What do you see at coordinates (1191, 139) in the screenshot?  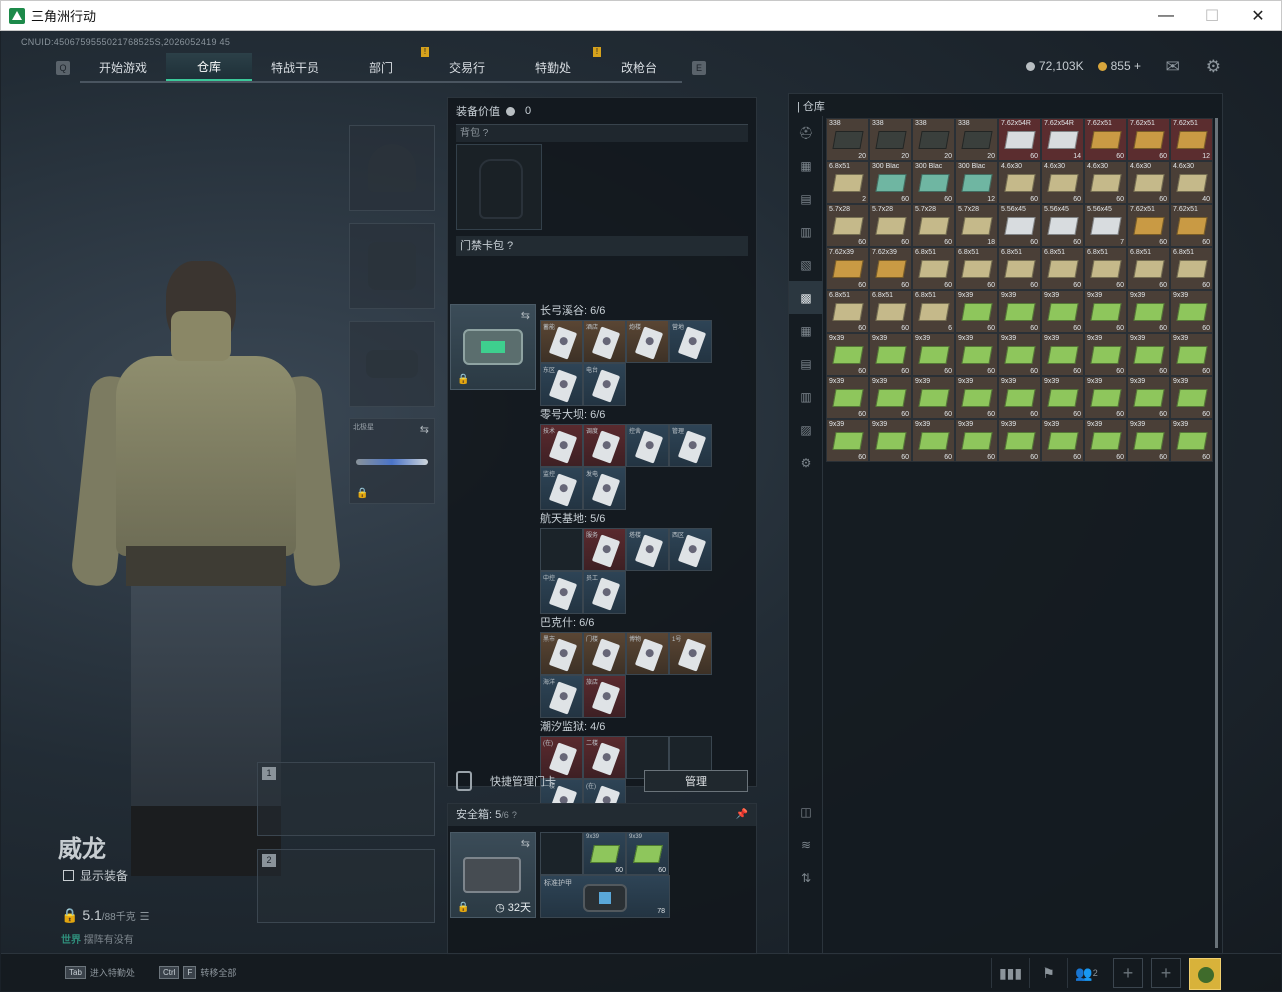 I see `warehouse-item: 7.62x51 12` at bounding box center [1191, 139].